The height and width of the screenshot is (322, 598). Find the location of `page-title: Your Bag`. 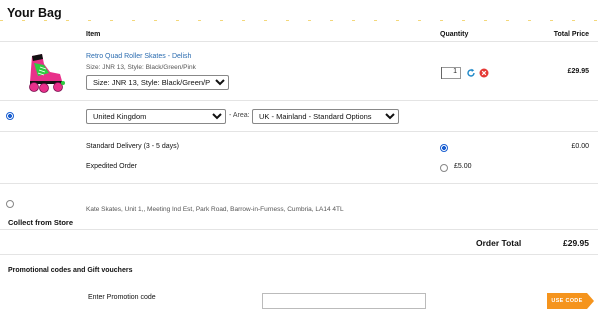

page-title: Your Bag is located at coordinates (34, 13).